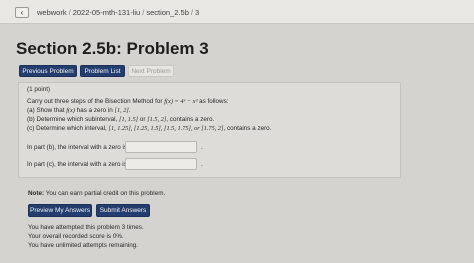 The height and width of the screenshot is (263, 474). I want to click on page-title: Section 2.5b: Problem 3, so click(112, 48).